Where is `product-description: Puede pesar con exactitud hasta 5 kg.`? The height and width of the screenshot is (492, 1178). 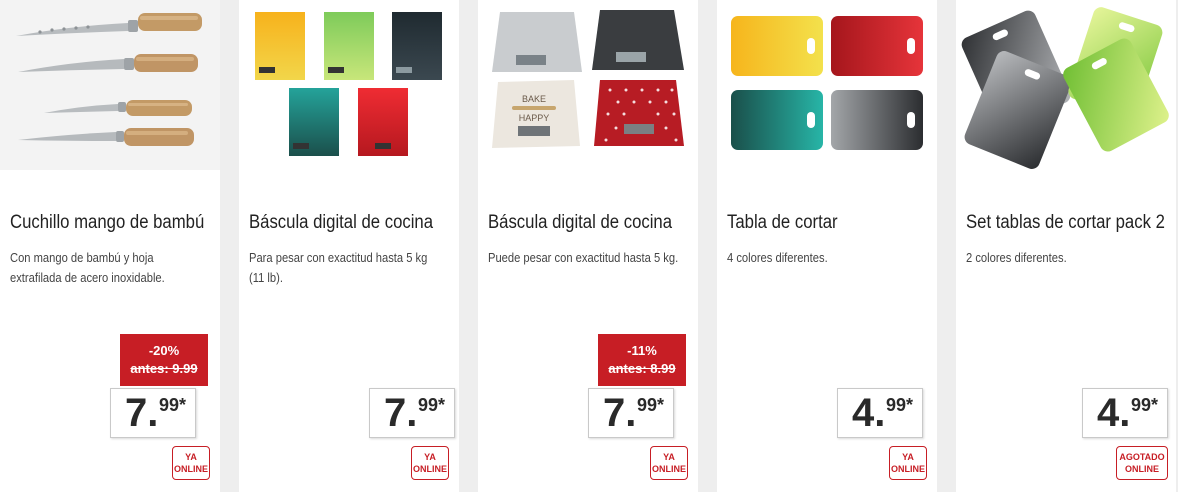 product-description: Puede pesar con exactitud hasta 5 kg. is located at coordinates (583, 257).